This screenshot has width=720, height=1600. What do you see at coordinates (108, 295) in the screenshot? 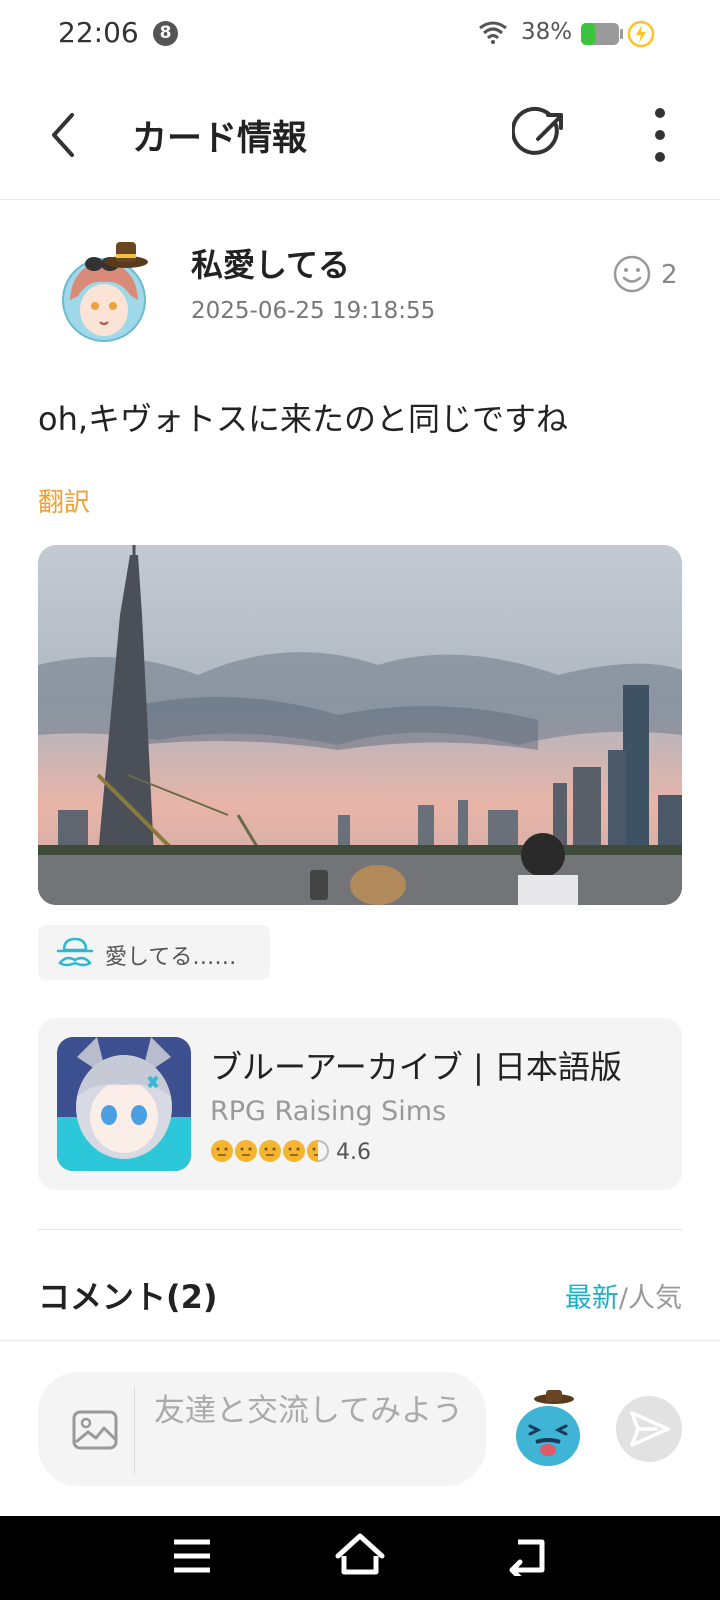
I see `avatar` at bounding box center [108, 295].